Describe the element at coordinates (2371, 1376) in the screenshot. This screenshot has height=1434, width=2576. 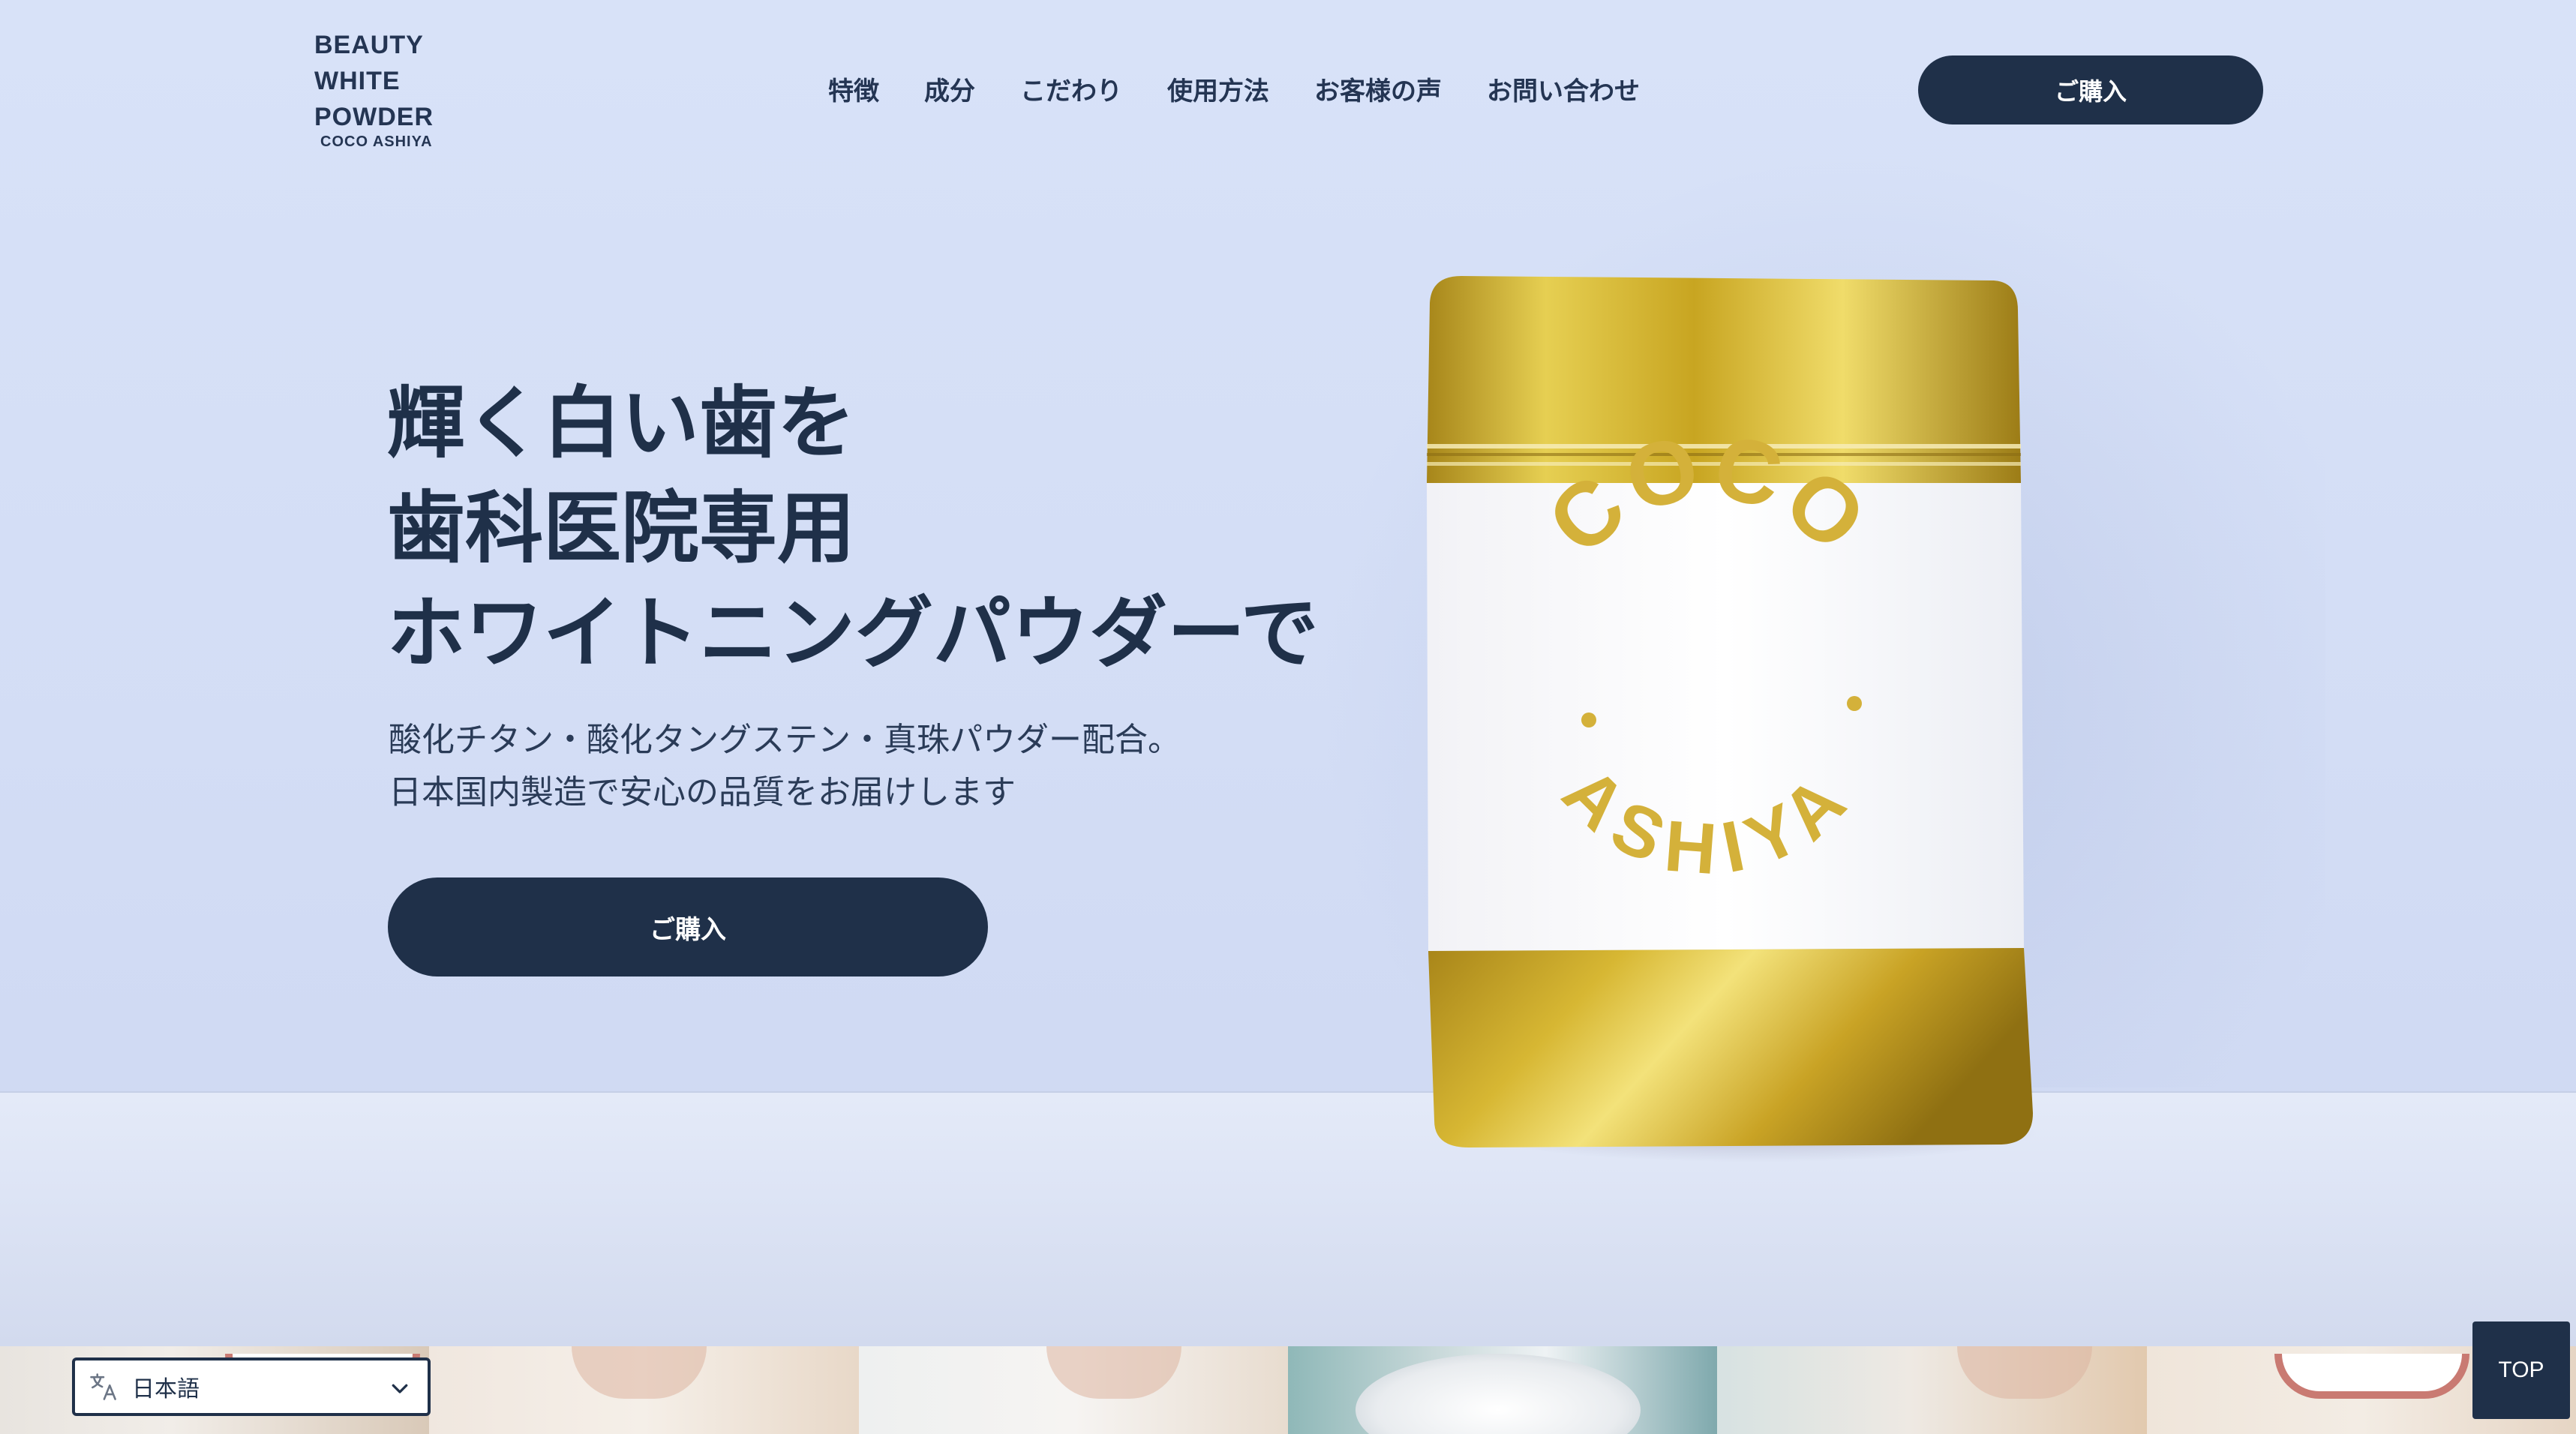
I see `smile-shape` at that location.